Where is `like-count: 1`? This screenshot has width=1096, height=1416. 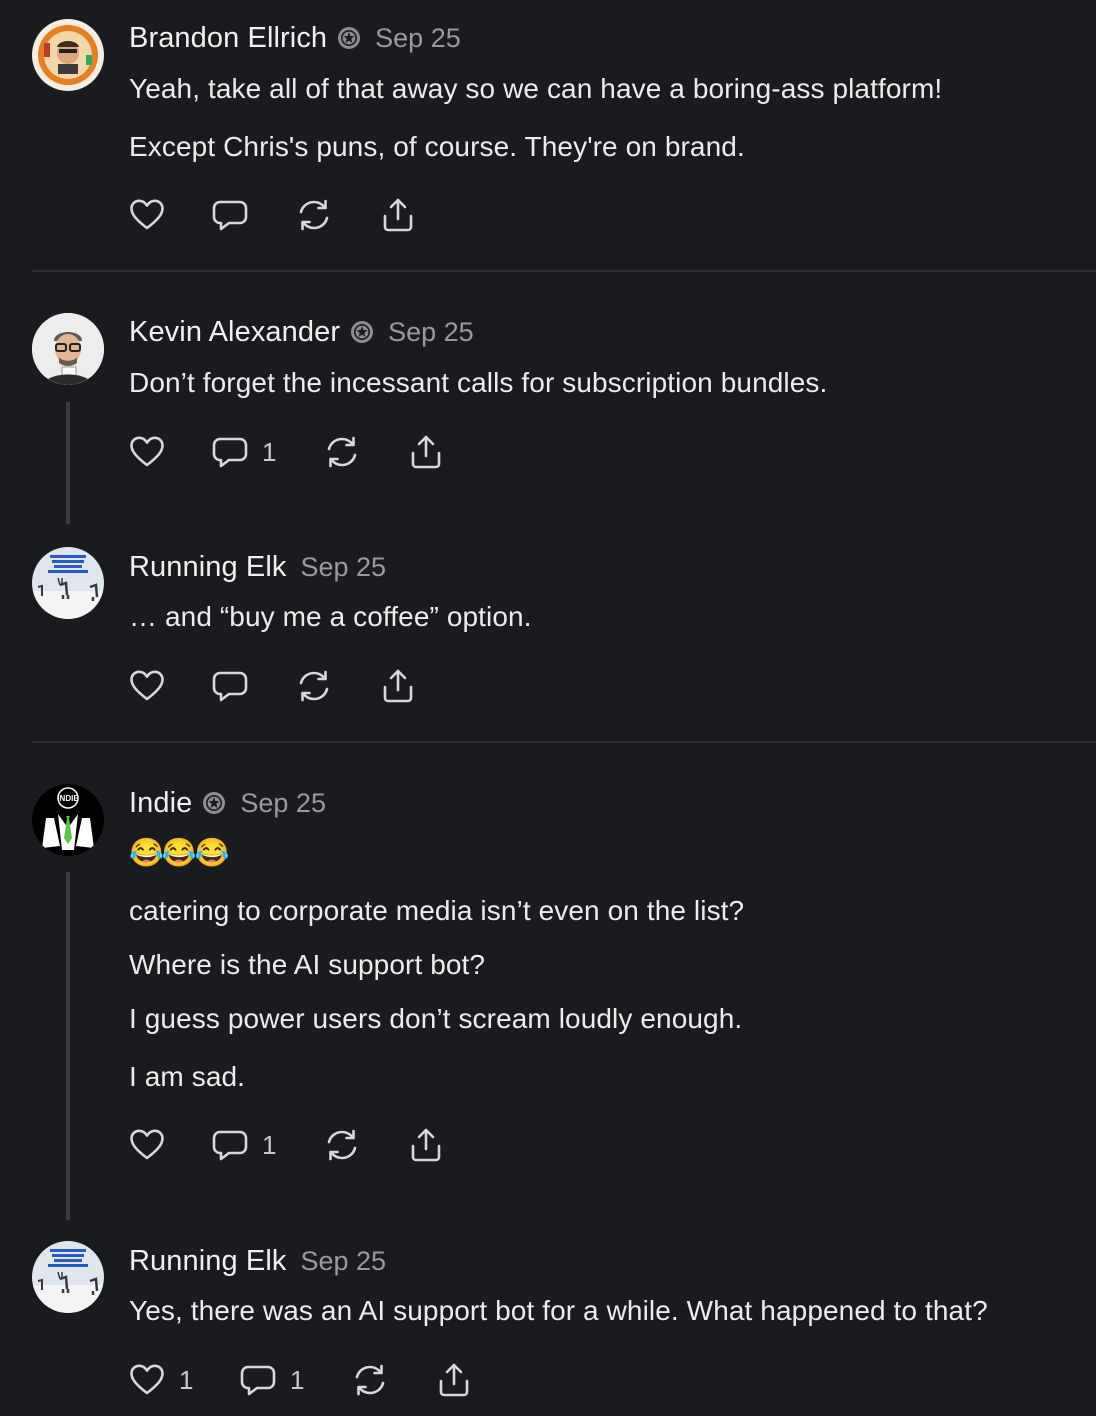
like-count: 1 is located at coordinates (186, 1379).